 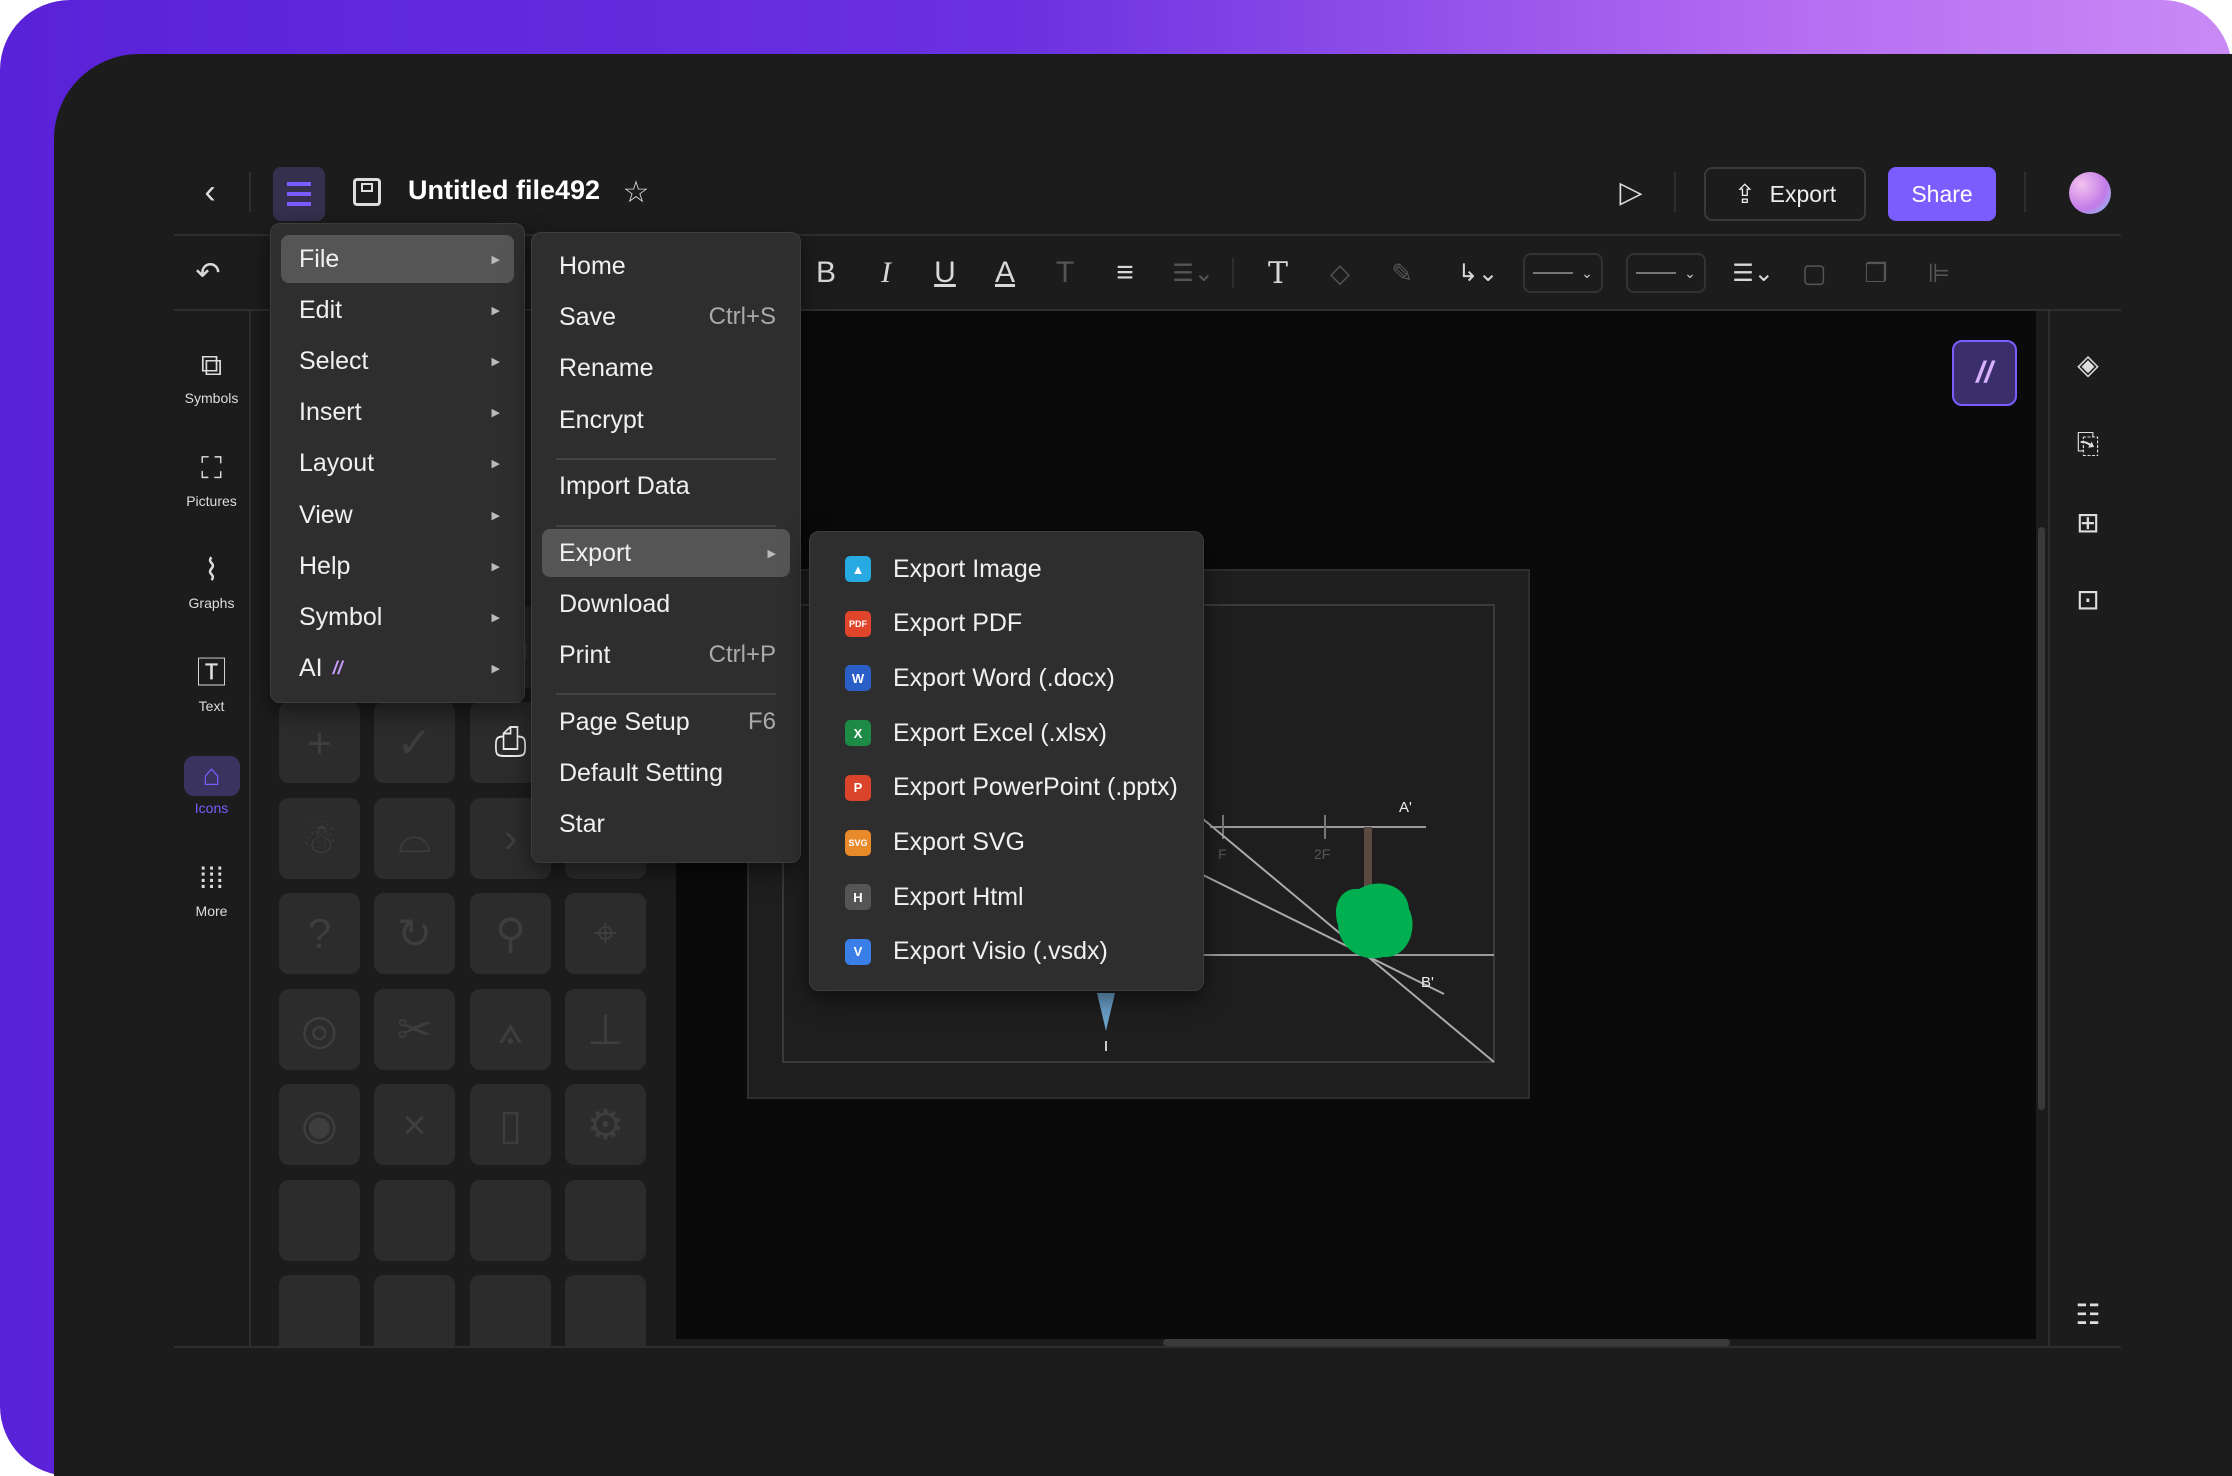 I want to click on file-menu-rename: Rename, so click(x=666, y=368).